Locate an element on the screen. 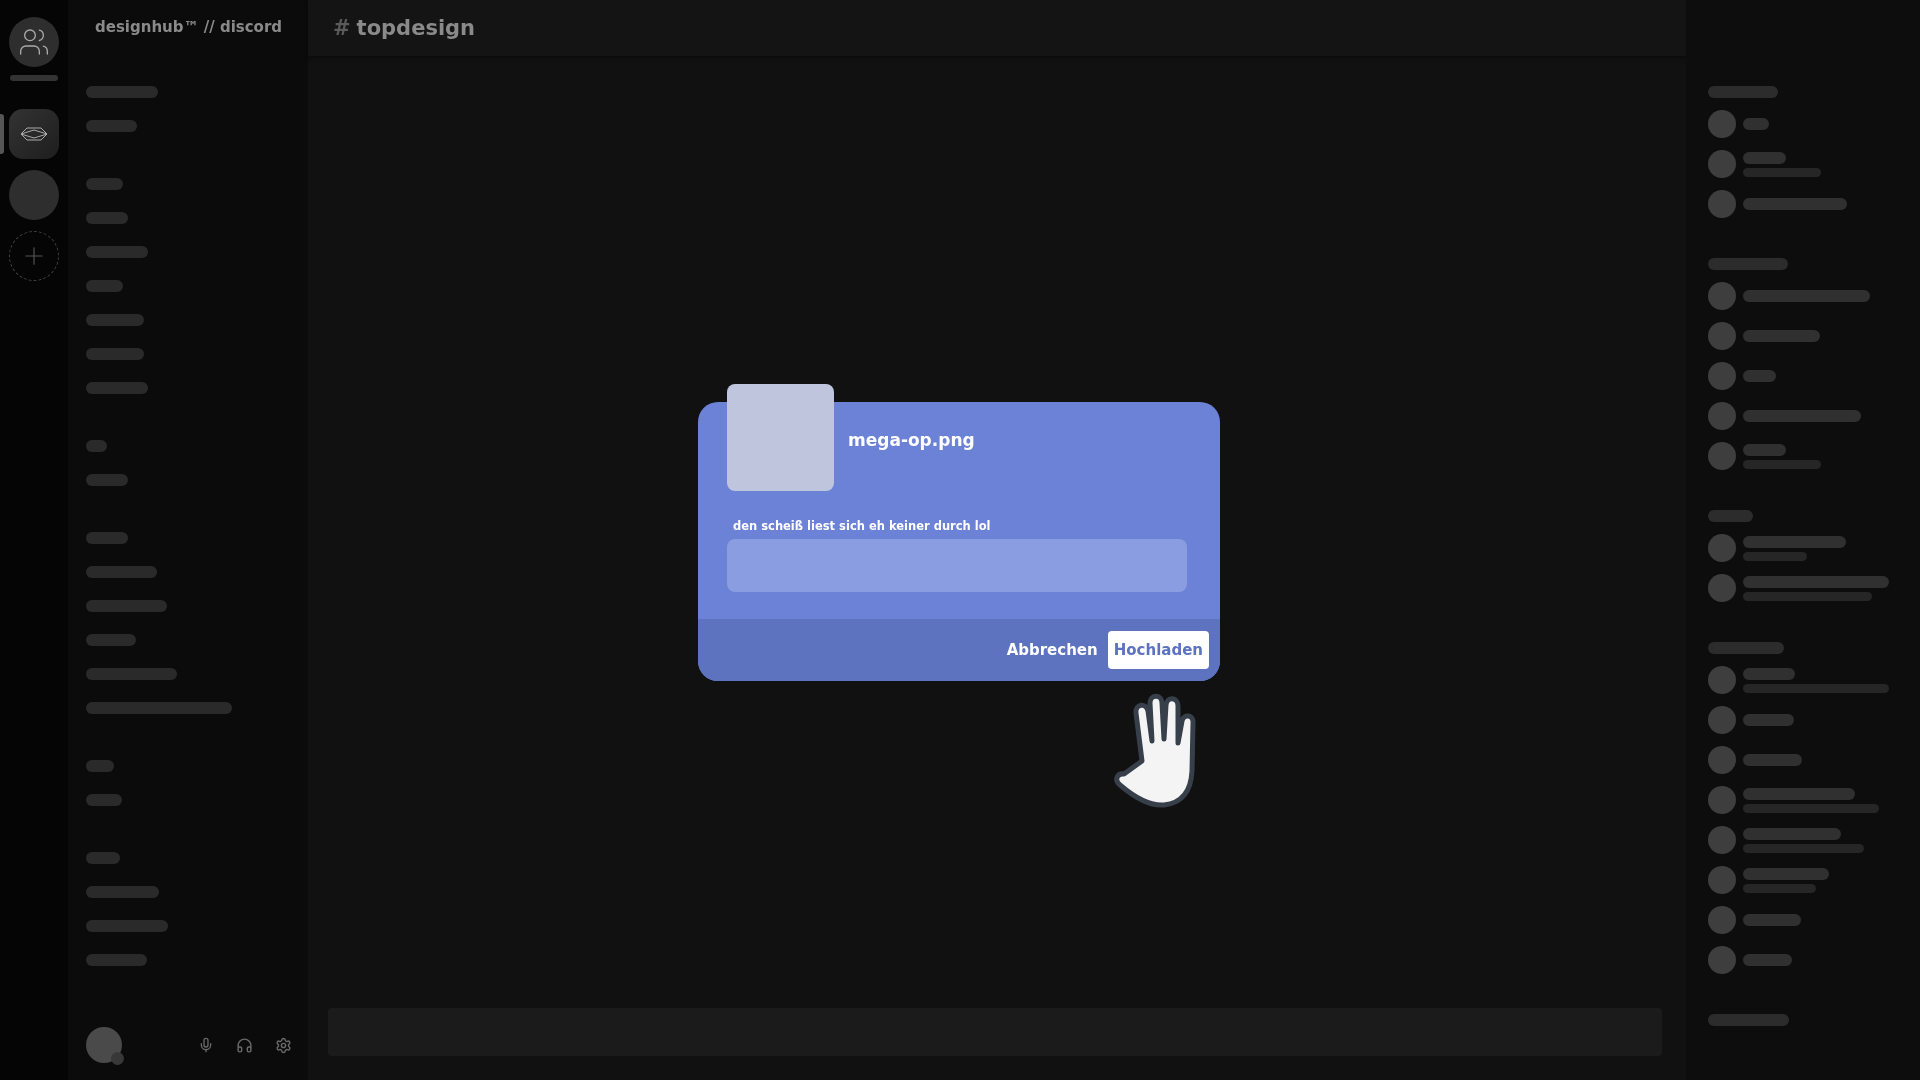  users-icon is located at coordinates (34, 42).